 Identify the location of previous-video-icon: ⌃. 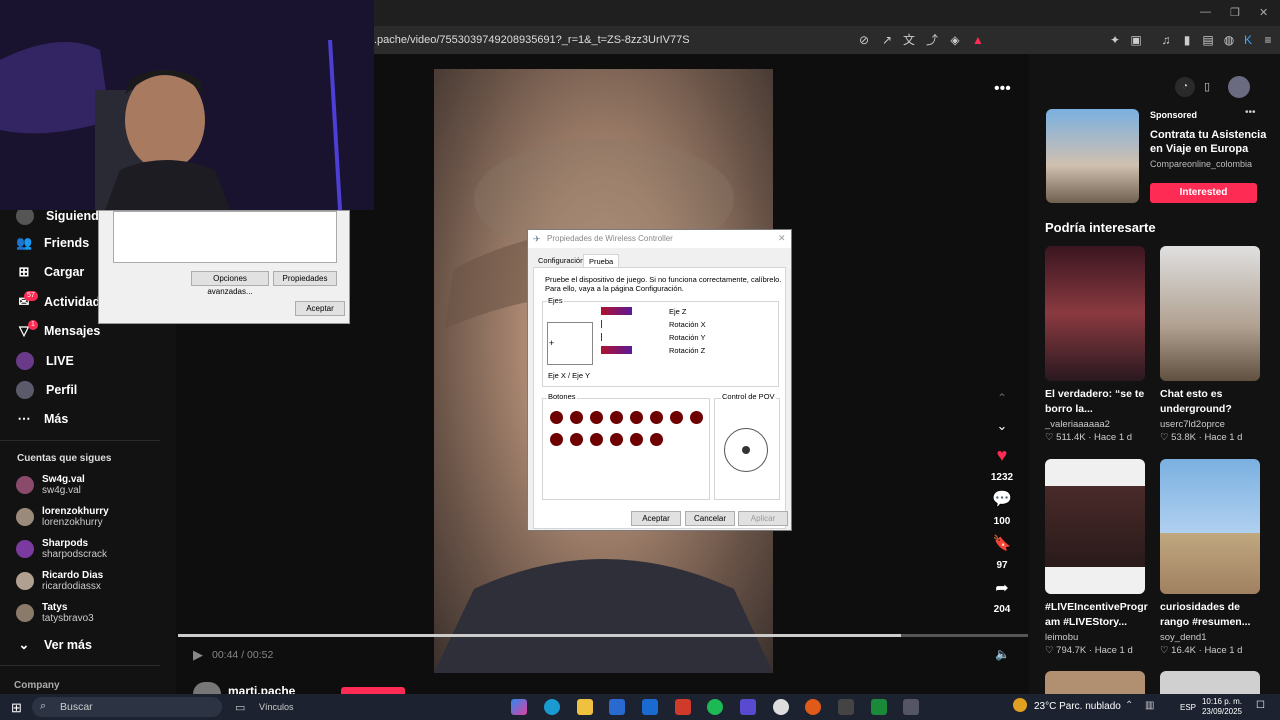
(1002, 398).